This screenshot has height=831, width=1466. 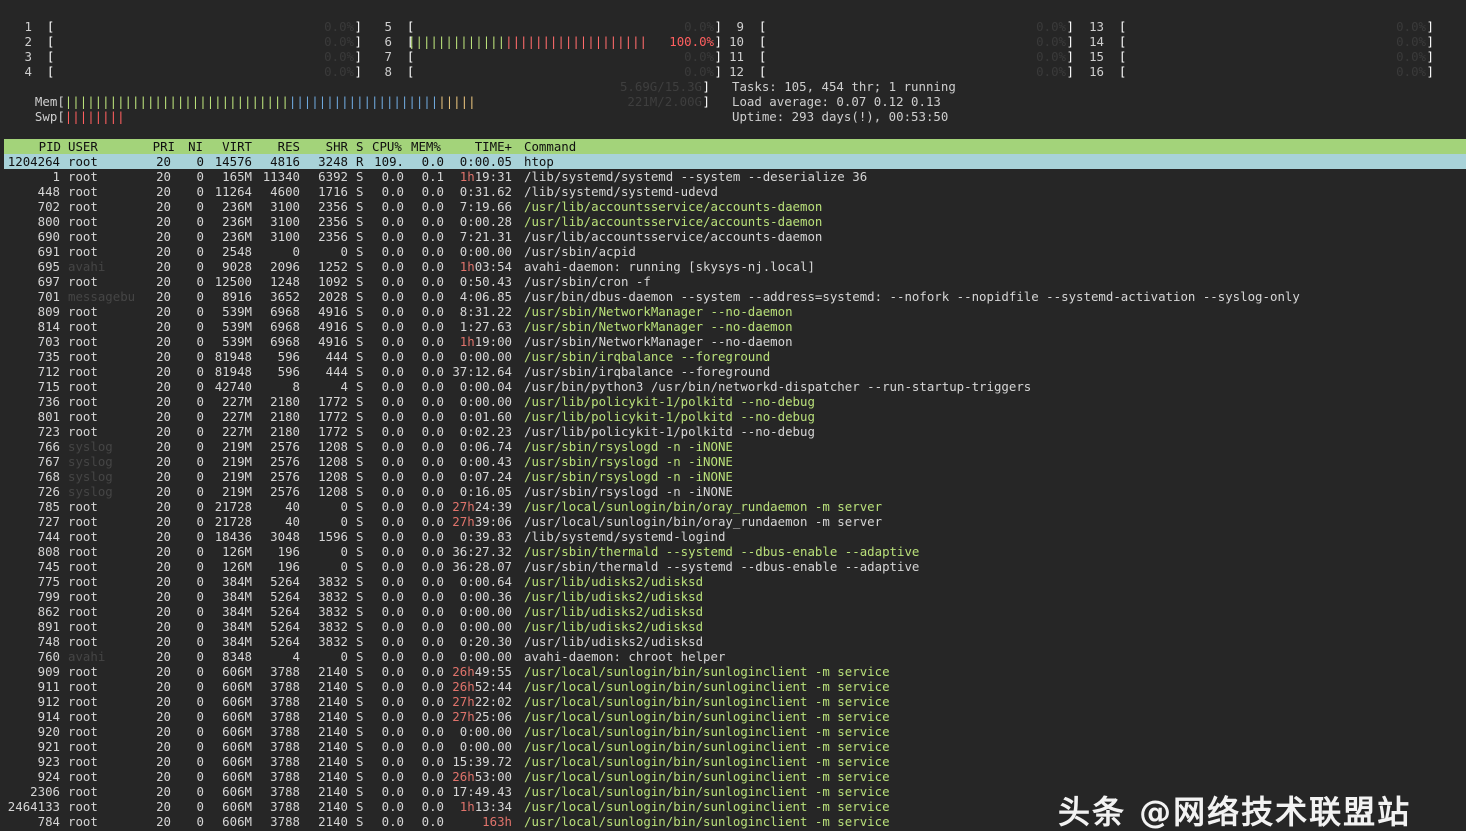 What do you see at coordinates (48, 581) in the screenshot?
I see `cell-pid: 775` at bounding box center [48, 581].